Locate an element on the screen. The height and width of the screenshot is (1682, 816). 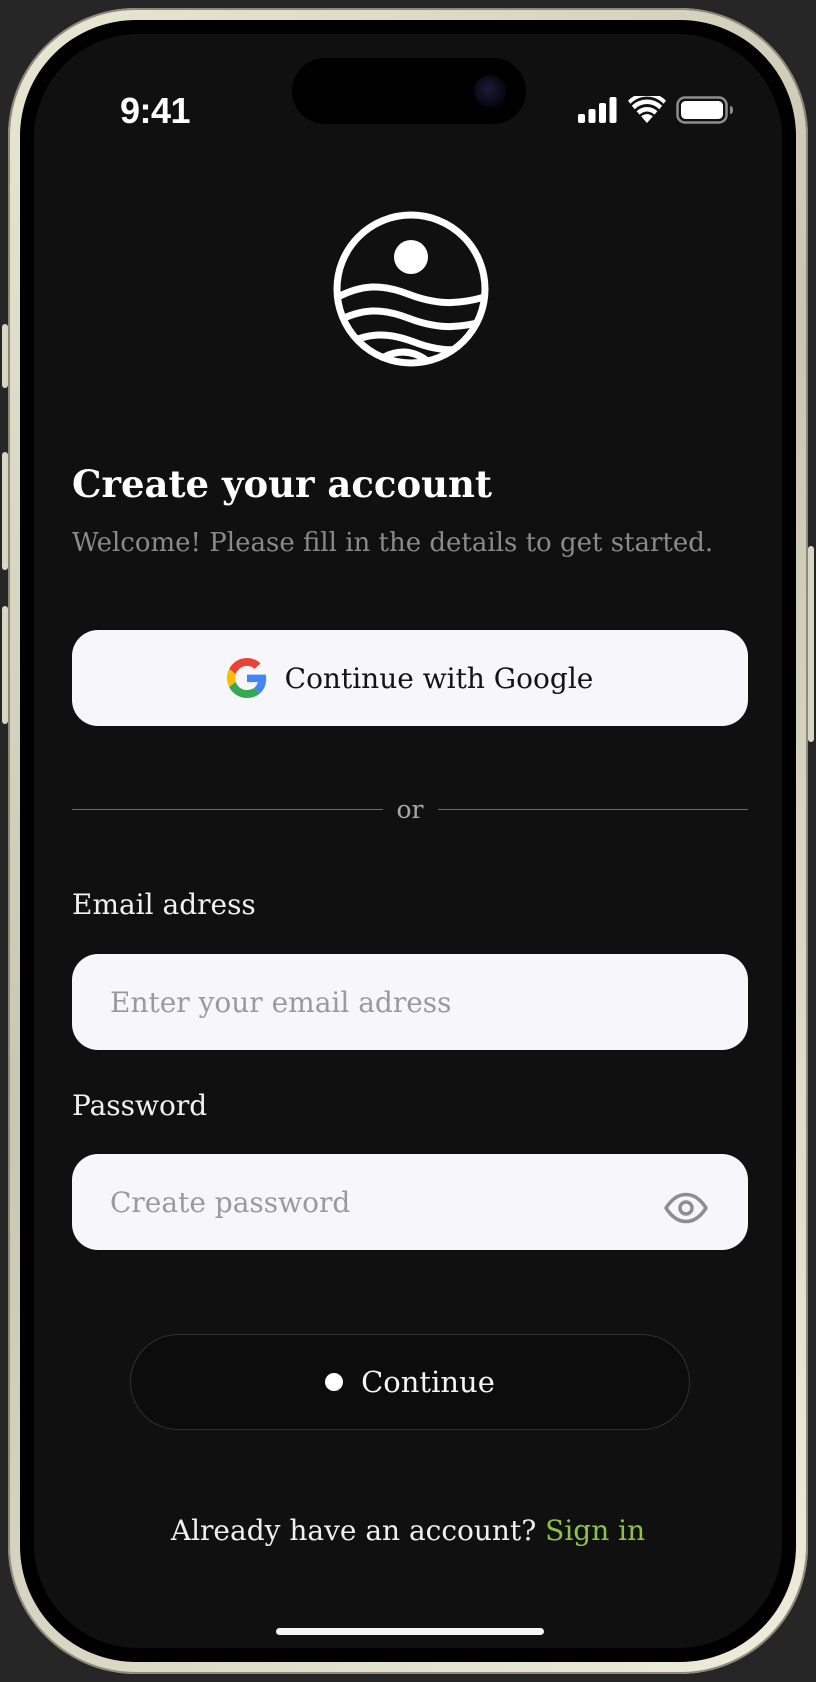
google-icon is located at coordinates (246, 678).